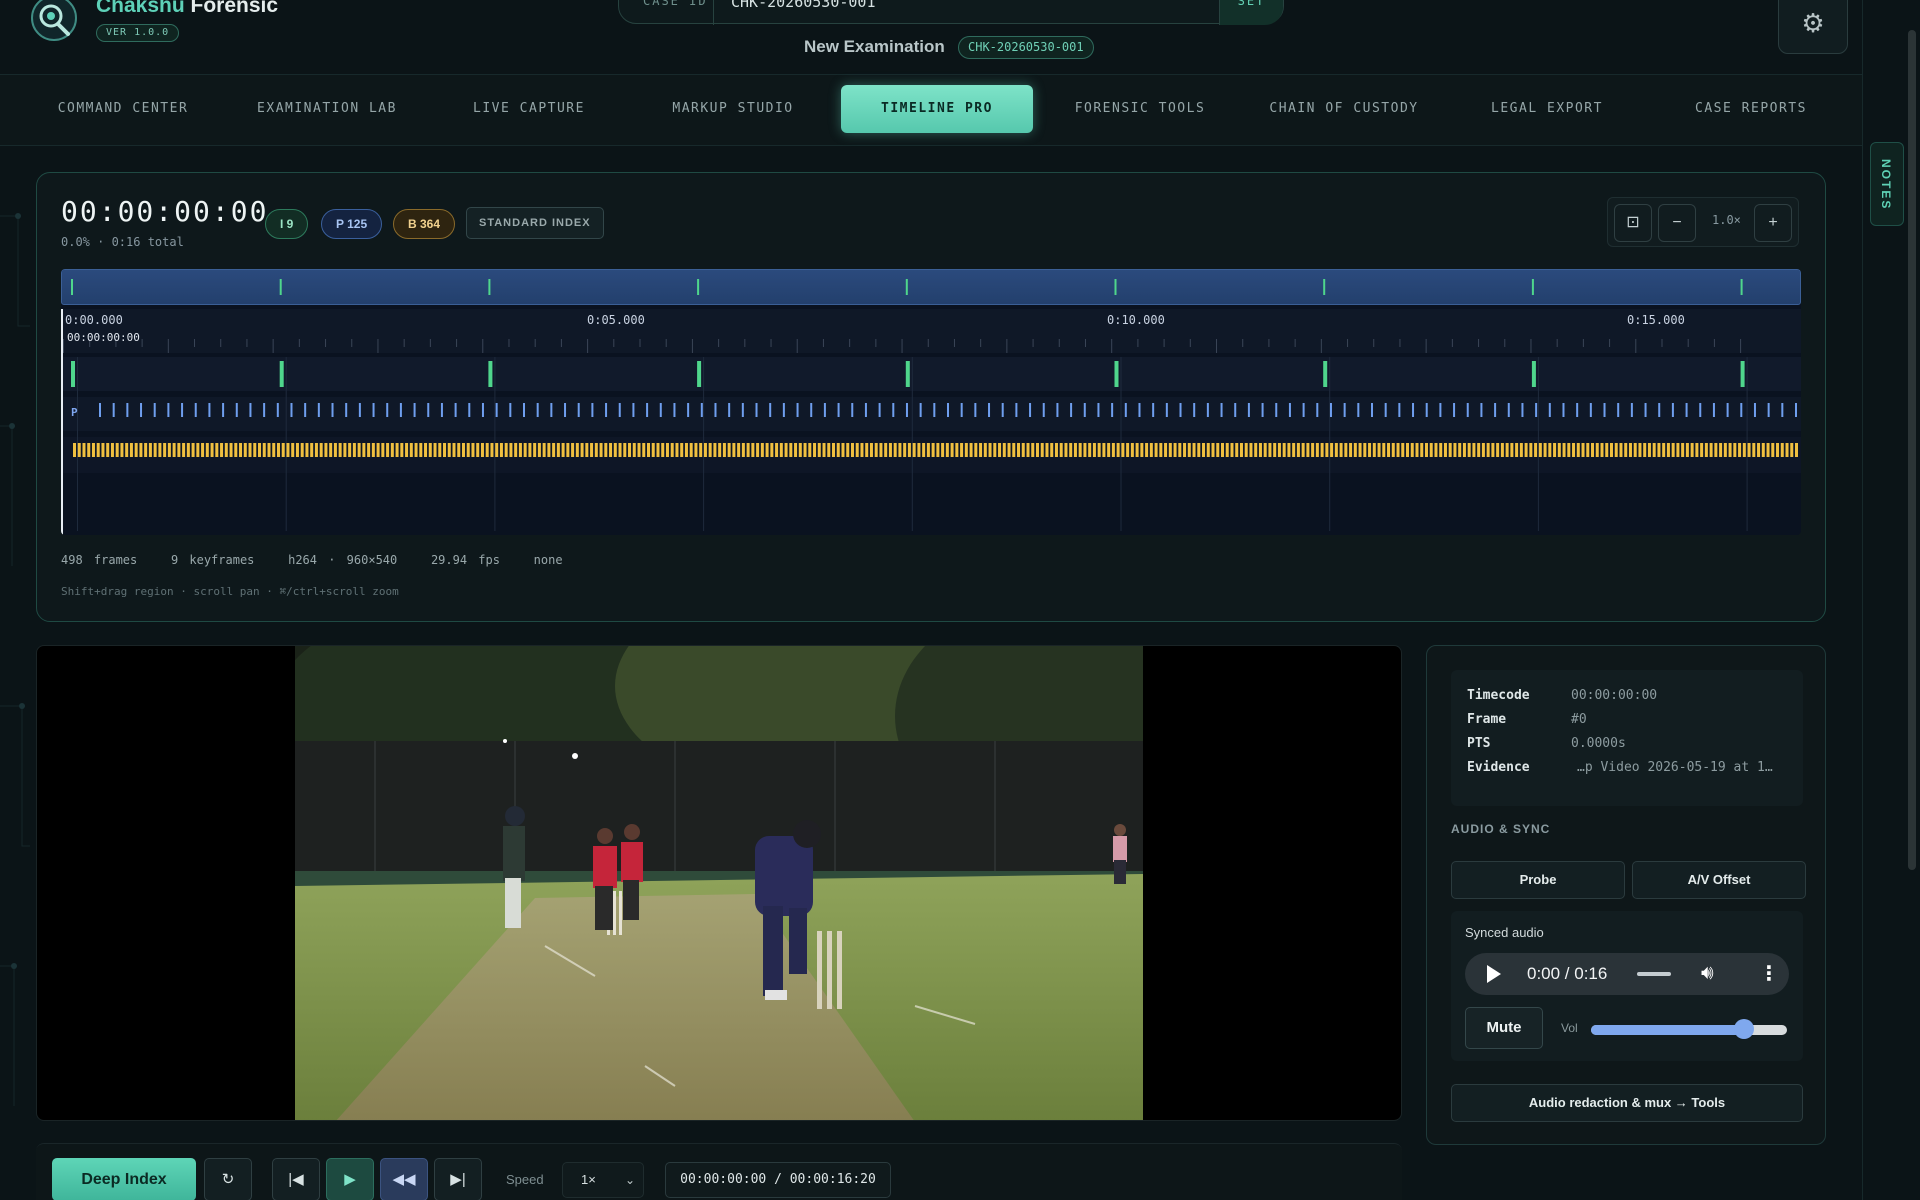 The image size is (1920, 1200). What do you see at coordinates (1344, 109) in the screenshot?
I see `tab-chain-of-custody: CHAIN OF CUSTODY` at bounding box center [1344, 109].